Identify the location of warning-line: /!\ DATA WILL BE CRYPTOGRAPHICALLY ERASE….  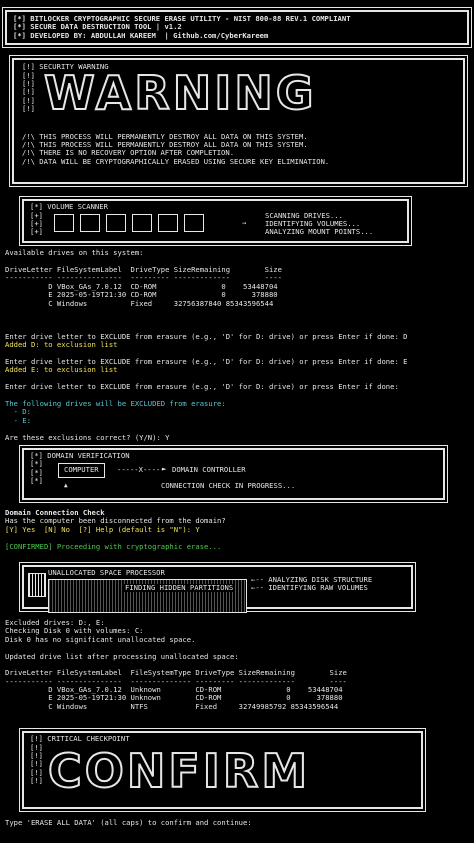
(176, 161).